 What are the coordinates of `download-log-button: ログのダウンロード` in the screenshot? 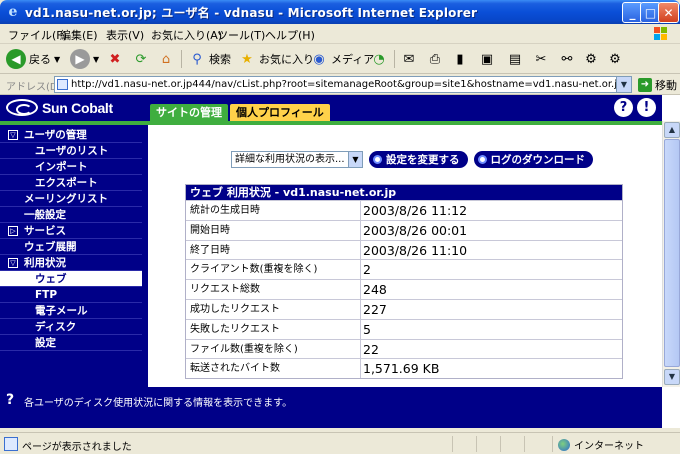 It's located at (533, 159).